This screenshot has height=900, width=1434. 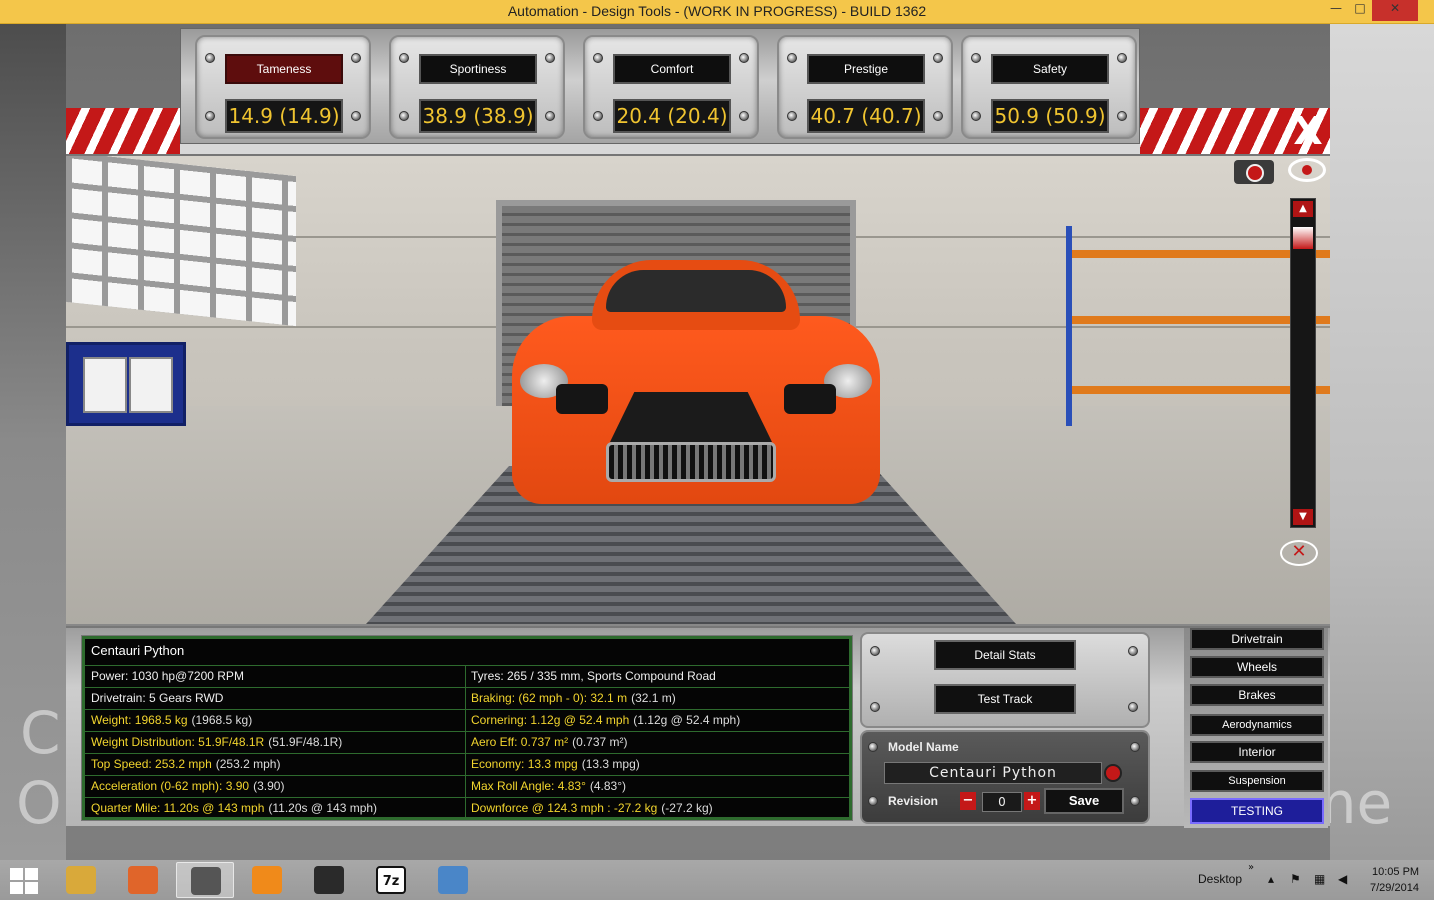 What do you see at coordinates (1395, 872) in the screenshot?
I see `clock-time: 10:05 PM` at bounding box center [1395, 872].